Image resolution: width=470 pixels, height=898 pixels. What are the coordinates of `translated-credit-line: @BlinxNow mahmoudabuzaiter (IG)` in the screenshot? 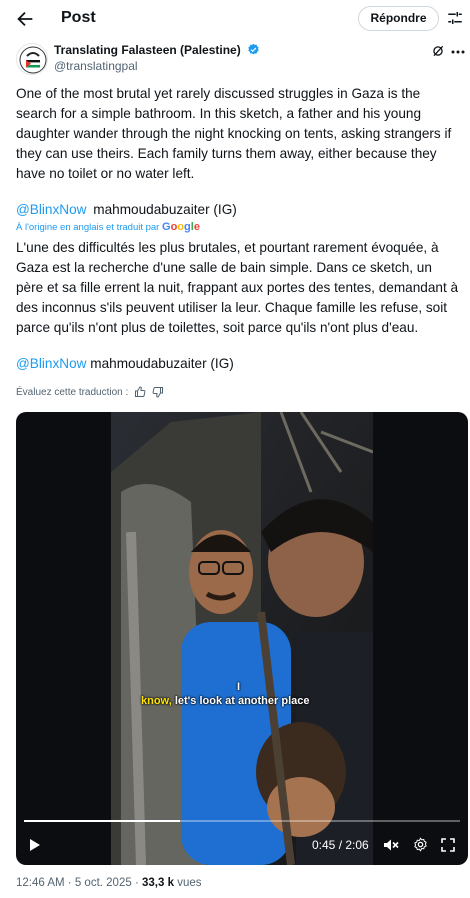 It's located at (239, 364).